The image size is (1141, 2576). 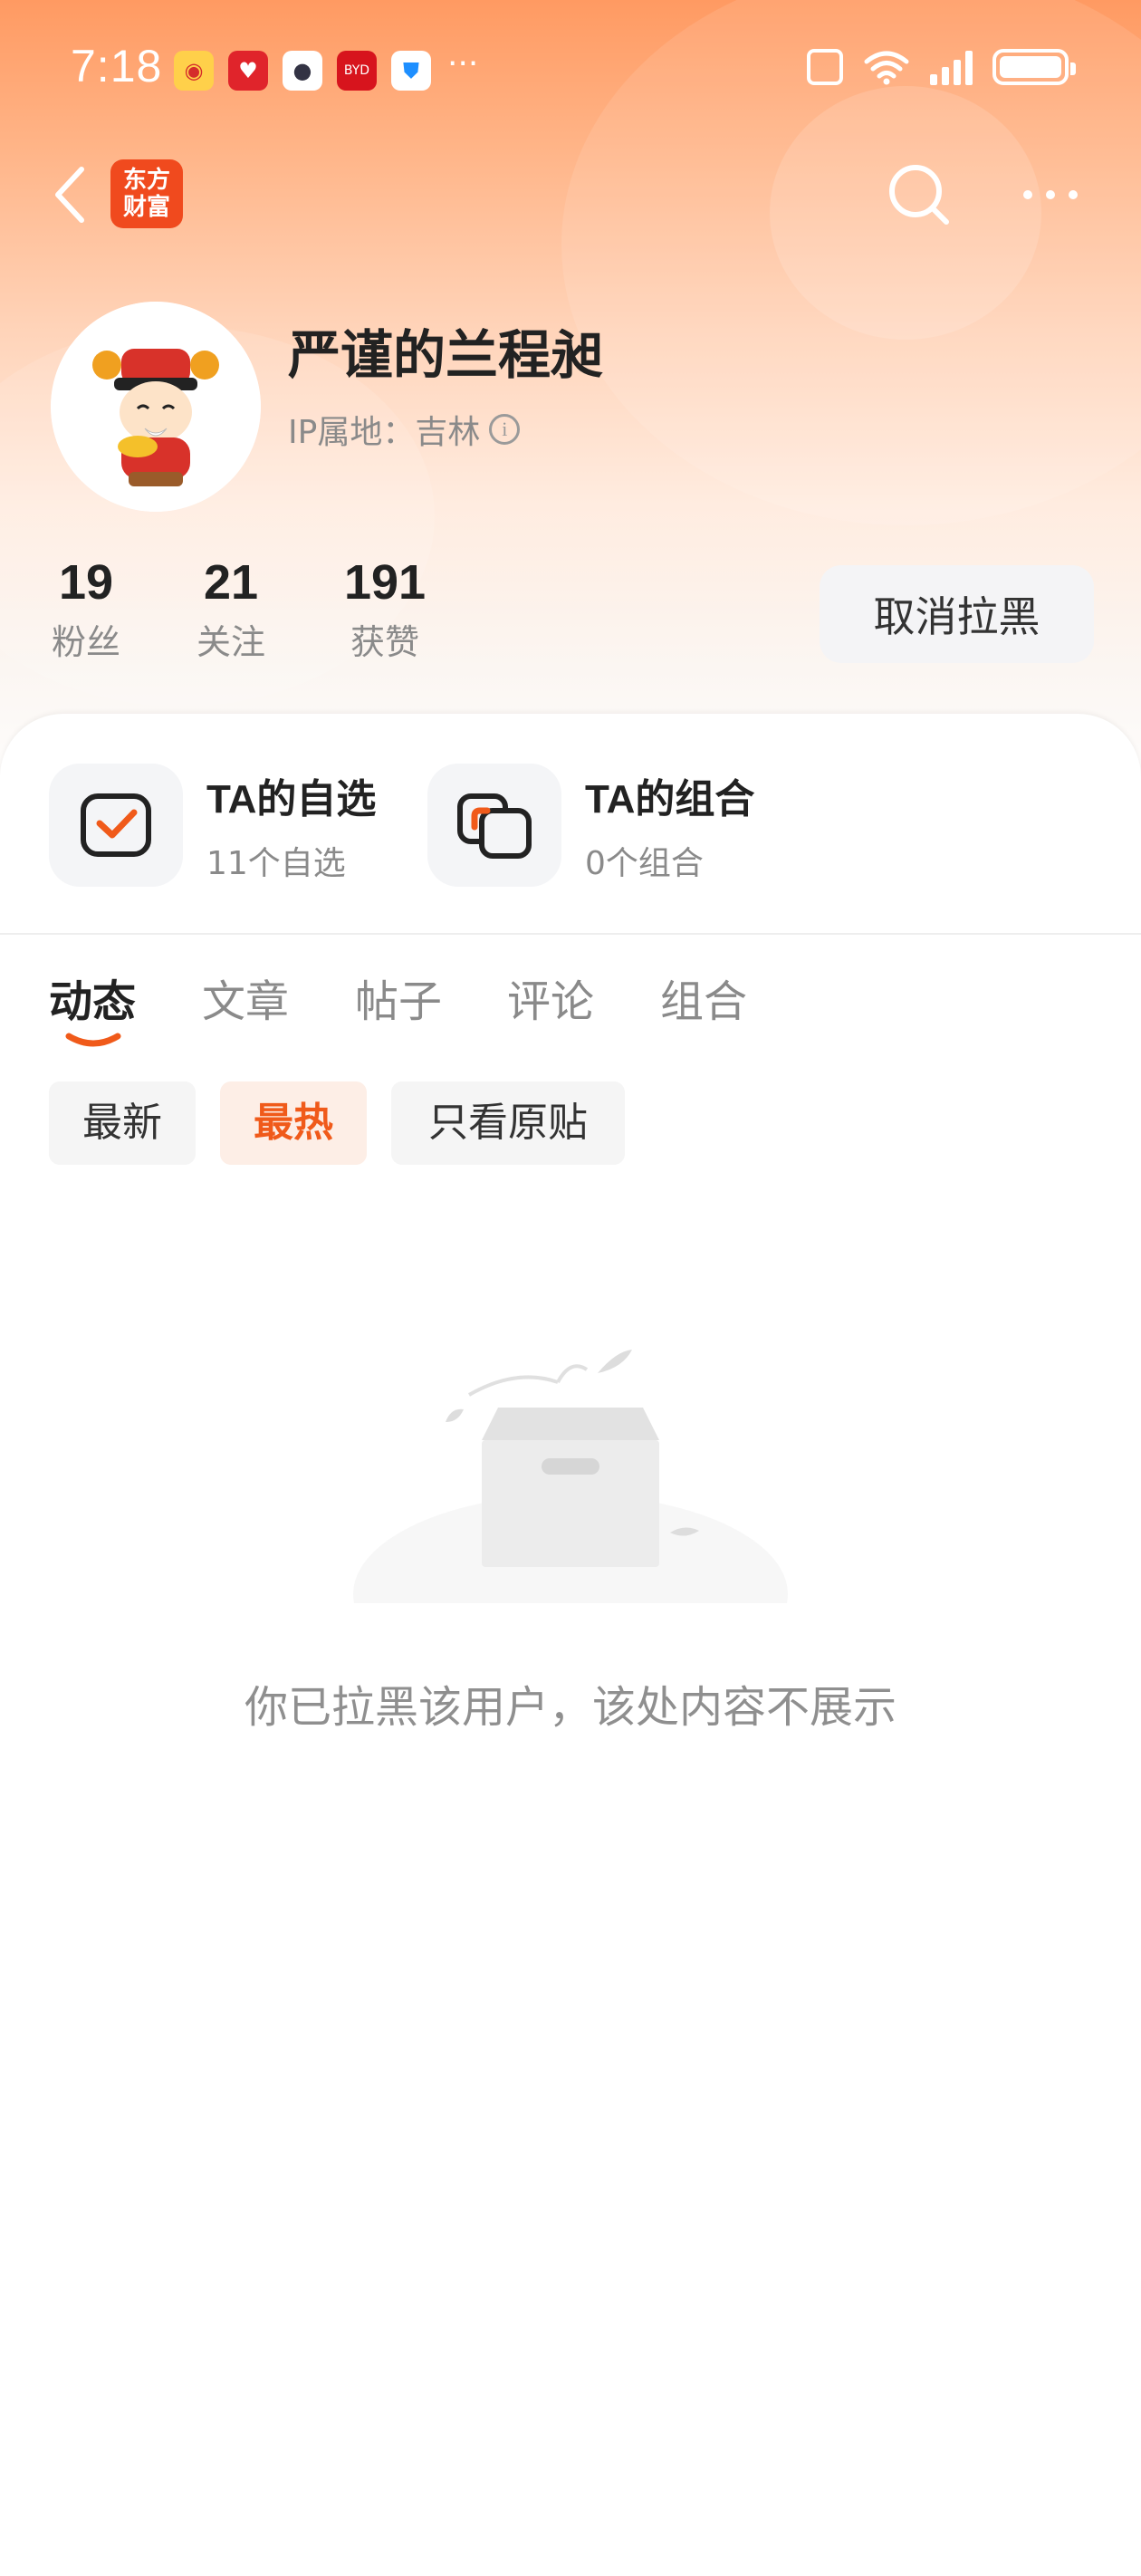 I want to click on back-icon, so click(x=73, y=195).